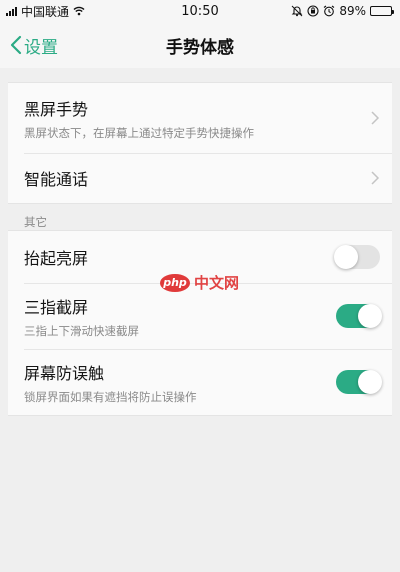 This screenshot has height=572, width=400. Describe the element at coordinates (41, 47) in the screenshot. I see `back-label: 设置` at that location.